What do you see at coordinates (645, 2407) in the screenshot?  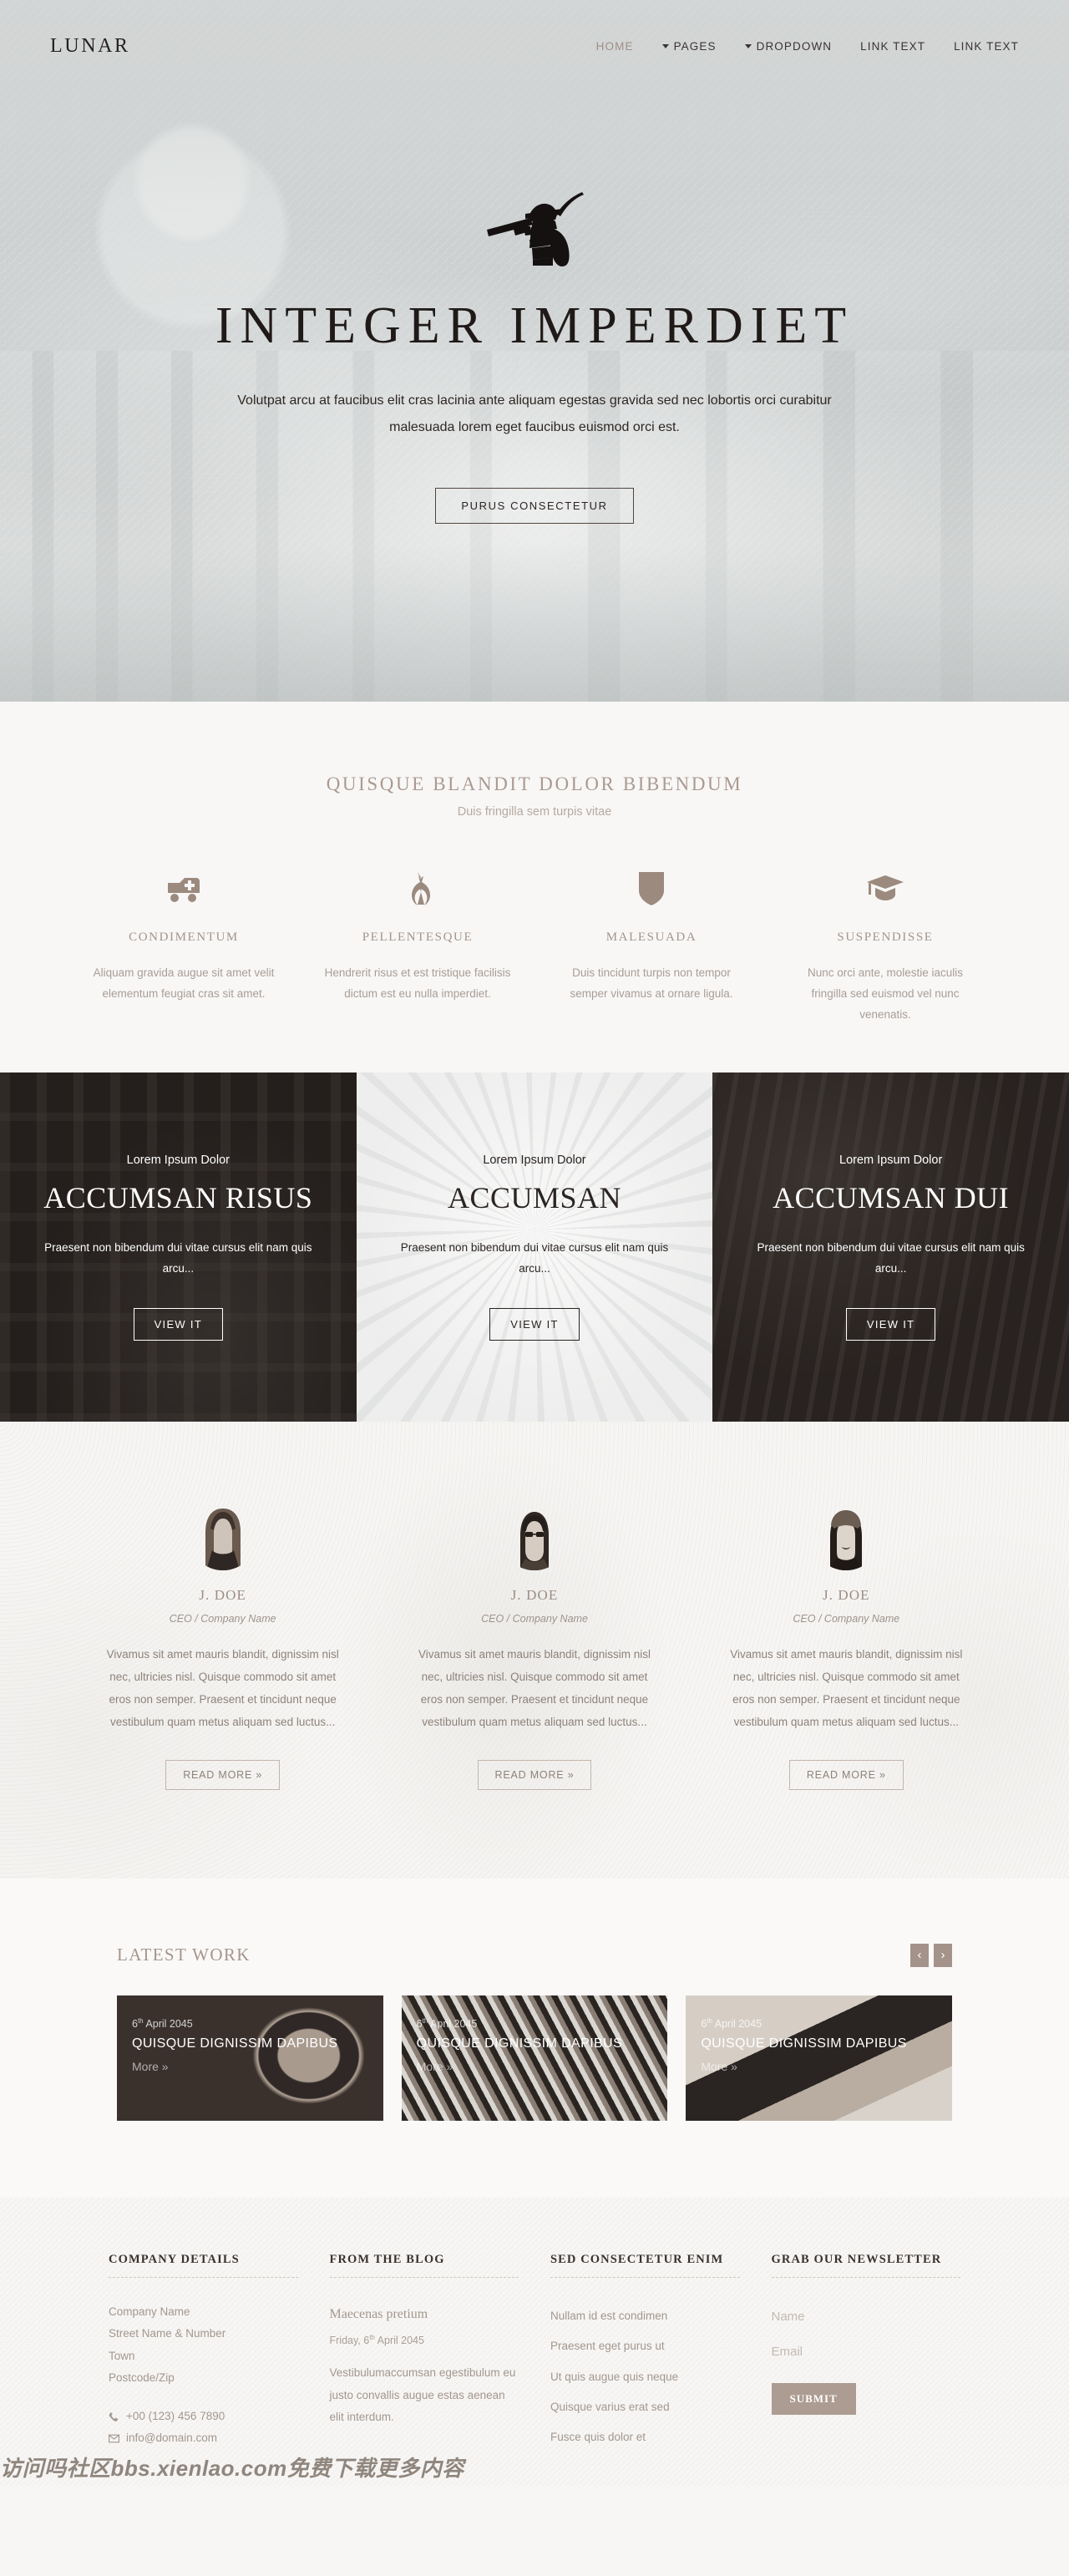 I see `footer-link: Quisque varius erat sed` at bounding box center [645, 2407].